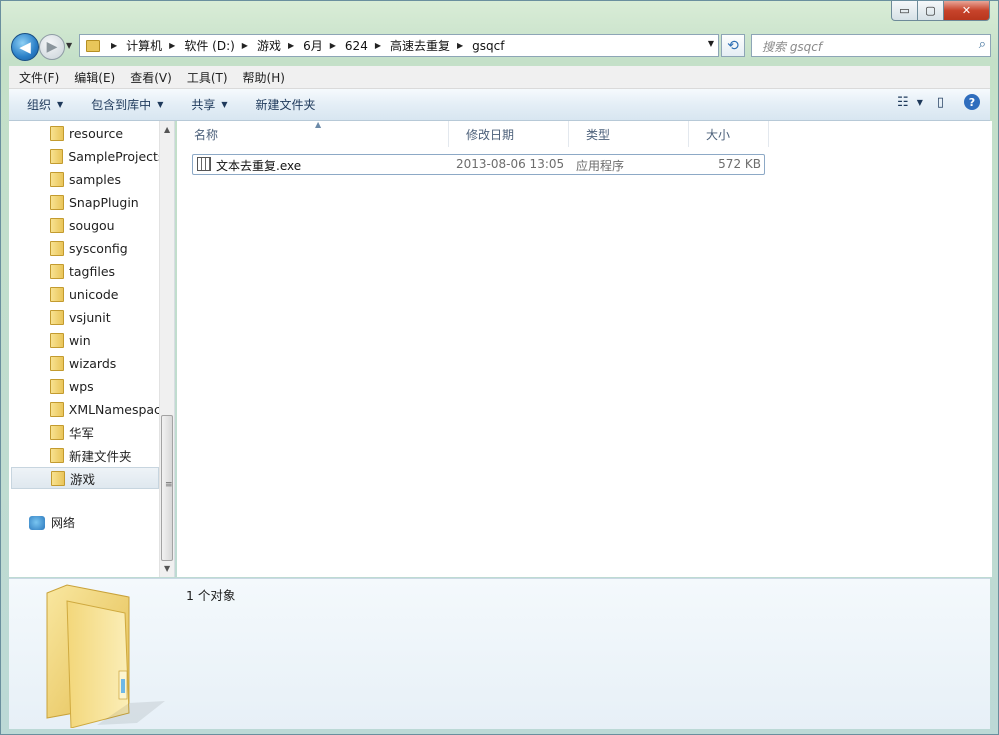 The width and height of the screenshot is (999, 735). What do you see at coordinates (84, 225) in the screenshot?
I see `nav-folder: sougou` at bounding box center [84, 225].